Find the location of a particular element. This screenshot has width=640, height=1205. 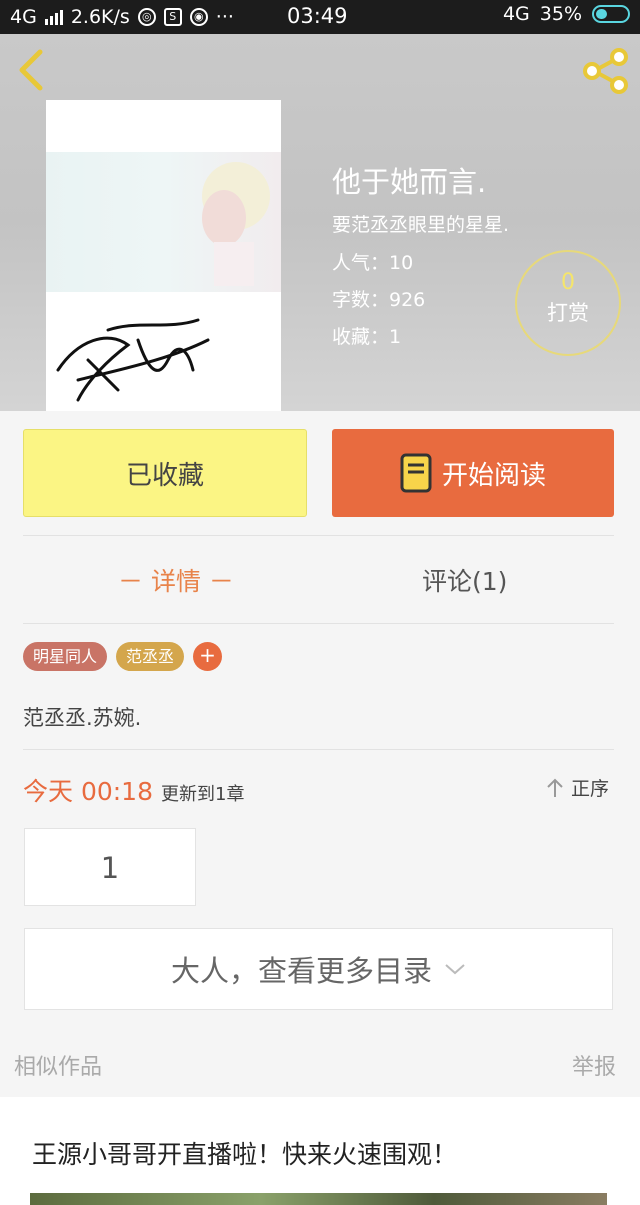

book-description: 范丞丞.苏婉. is located at coordinates (82, 718).